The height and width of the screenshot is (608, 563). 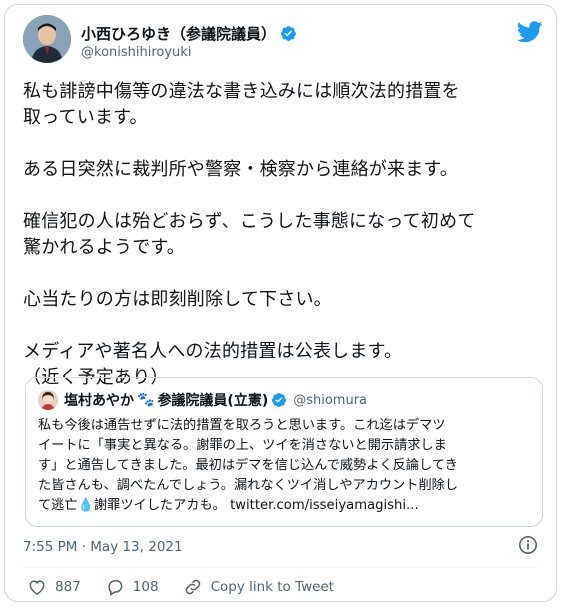 I want to click on twitter-bird-icon, so click(x=530, y=32).